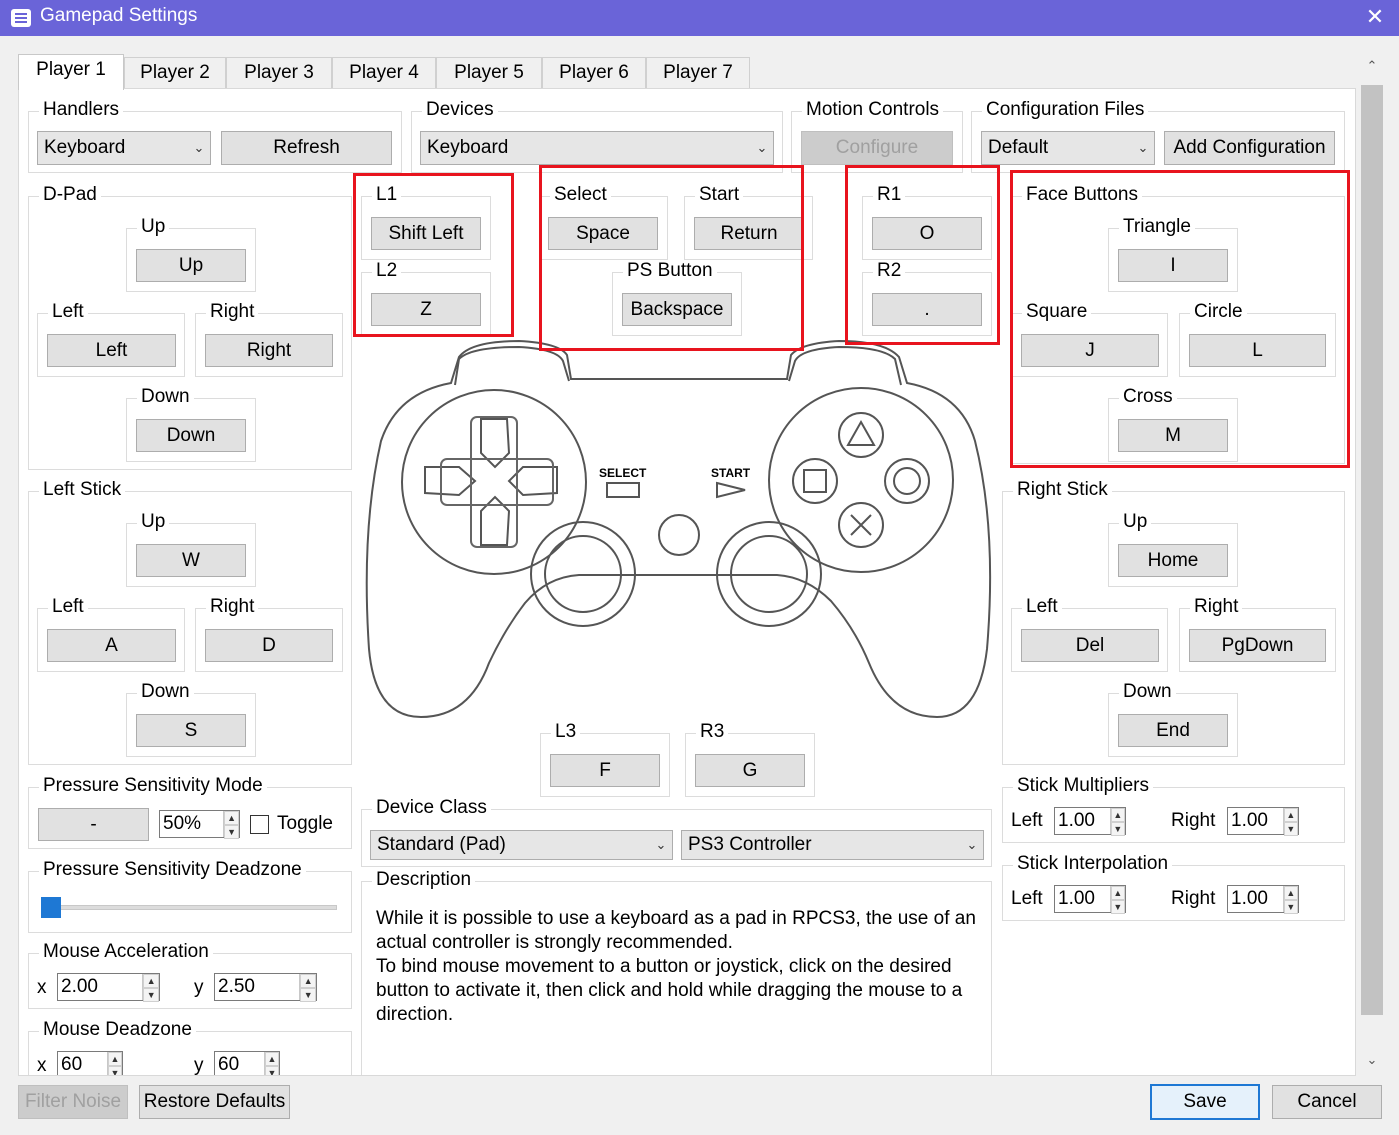 The width and height of the screenshot is (1399, 1135). Describe the element at coordinates (749, 233) in the screenshot. I see `start-button: Return` at that location.